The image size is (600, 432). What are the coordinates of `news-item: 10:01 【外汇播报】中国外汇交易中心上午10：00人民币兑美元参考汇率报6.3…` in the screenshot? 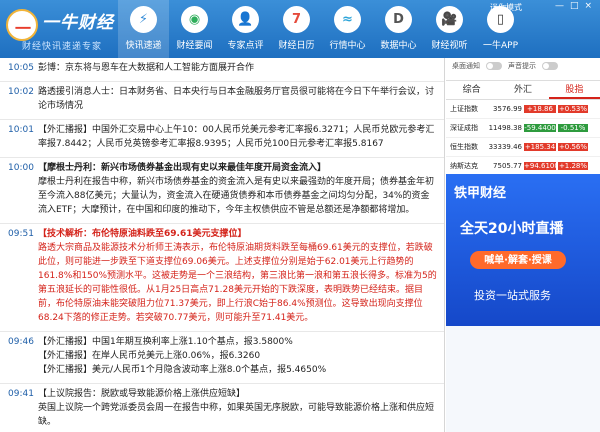 It's located at (222, 139).